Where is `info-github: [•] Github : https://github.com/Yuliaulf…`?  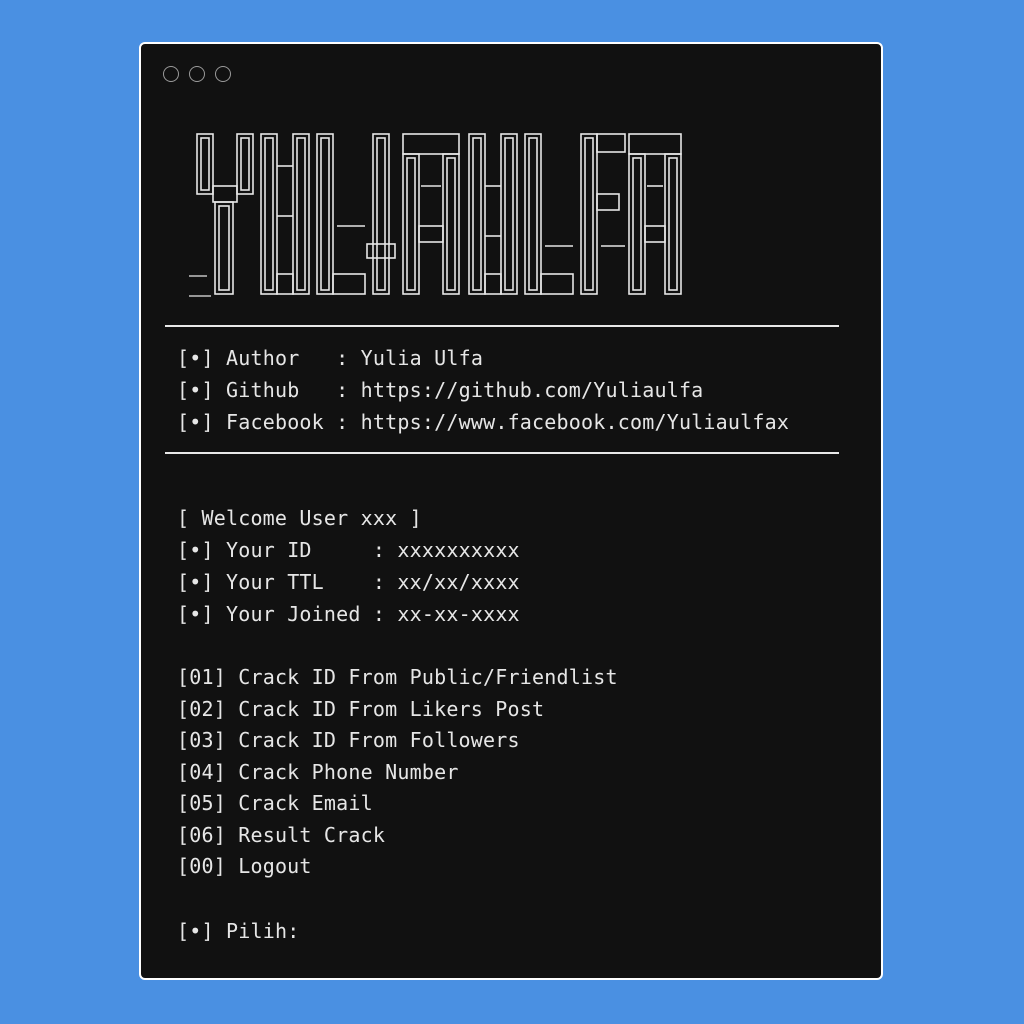
info-github: [•] Github : https://github.com/Yuliaulf… is located at coordinates (440, 390).